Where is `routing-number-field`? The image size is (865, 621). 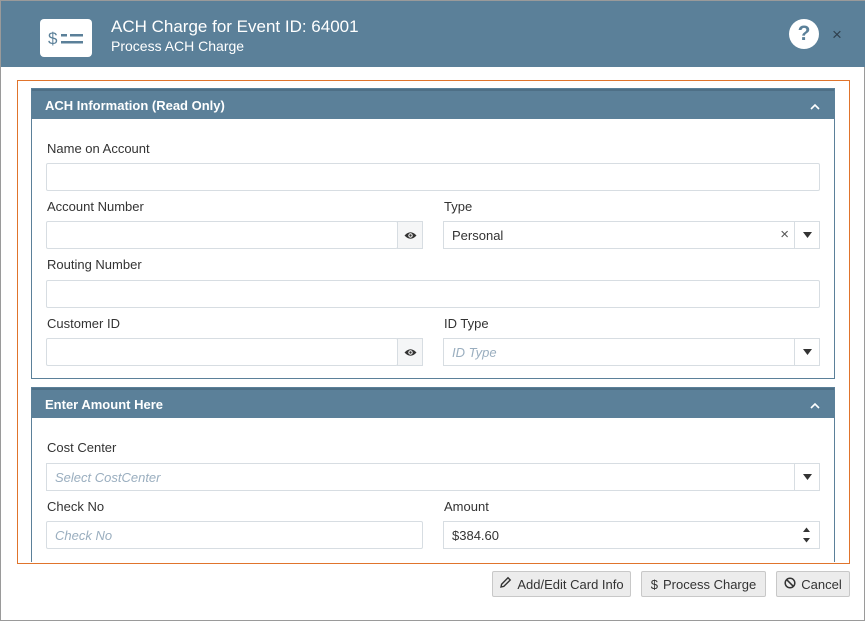
routing-number-field is located at coordinates (433, 294).